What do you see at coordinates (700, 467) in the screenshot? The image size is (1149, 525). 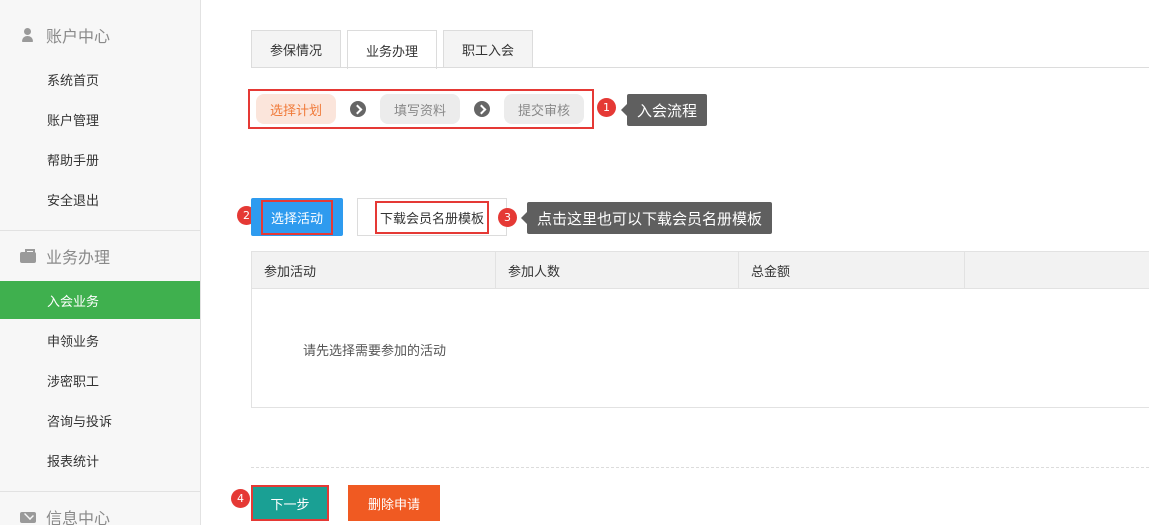 I see `footer-divider` at bounding box center [700, 467].